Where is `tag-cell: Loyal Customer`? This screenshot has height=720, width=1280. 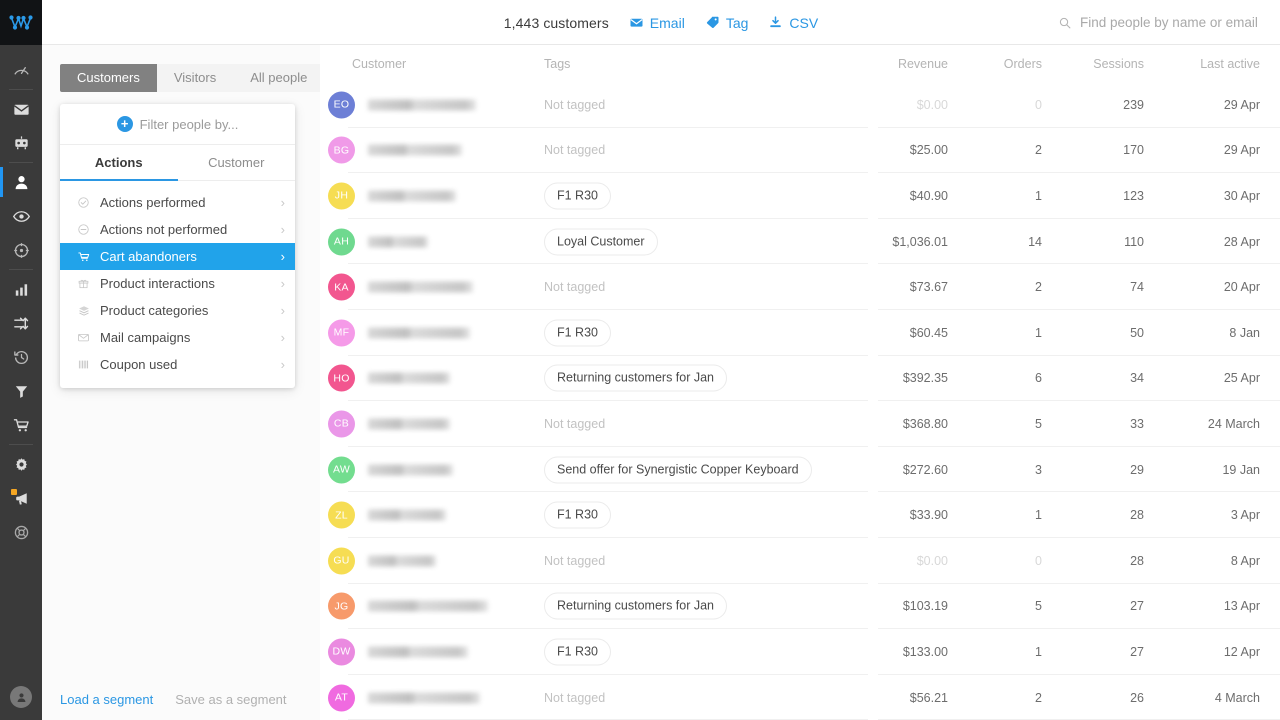
tag-cell: Loyal Customer is located at coordinates (601, 242).